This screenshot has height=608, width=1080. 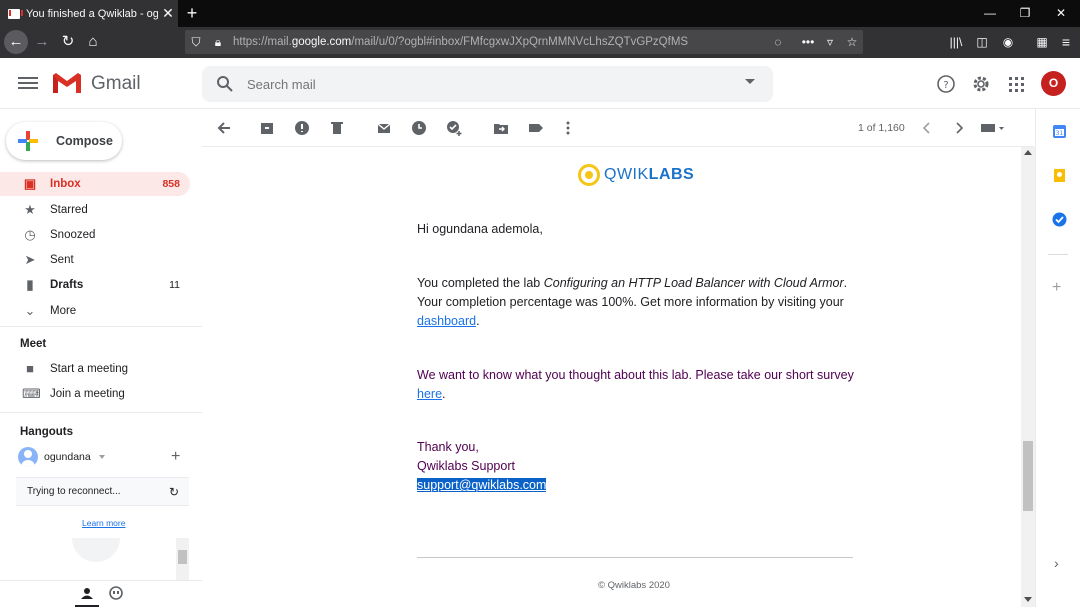 What do you see at coordinates (63, 311) in the screenshot?
I see `sidebar-item-label: More` at bounding box center [63, 311].